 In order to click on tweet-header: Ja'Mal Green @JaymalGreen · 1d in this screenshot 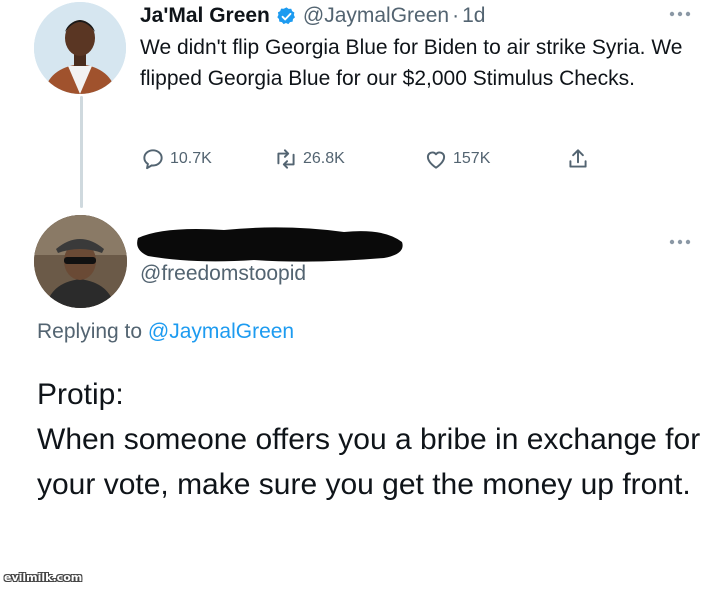, I will do `click(312, 16)`.